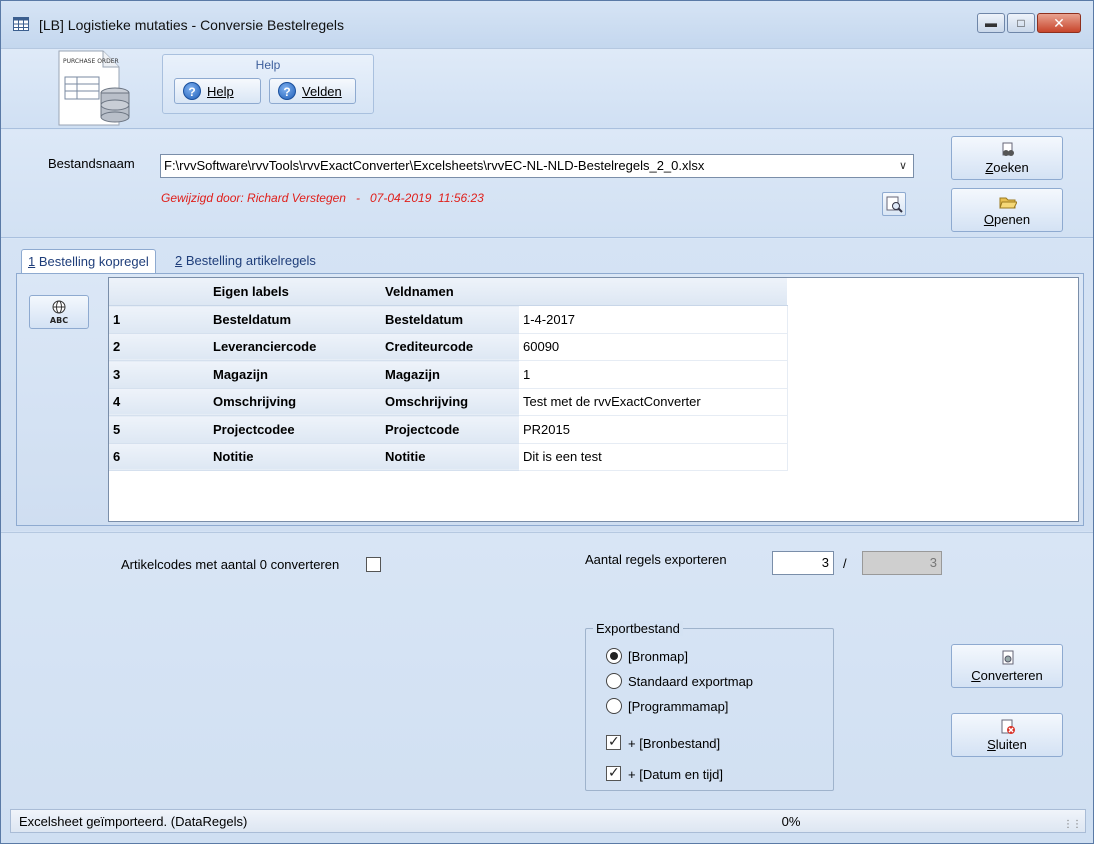 The image size is (1094, 844). I want to click on row-field: Projectcode, so click(450, 429).